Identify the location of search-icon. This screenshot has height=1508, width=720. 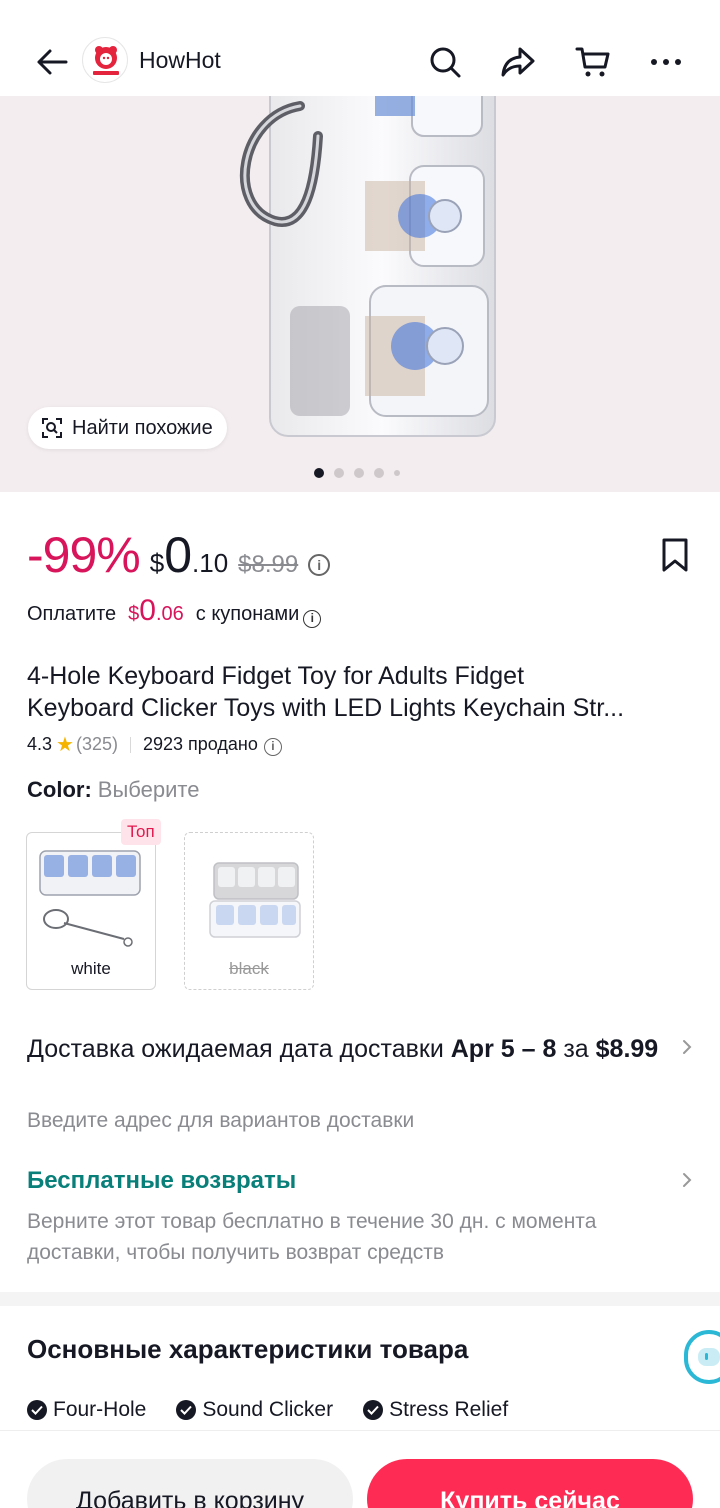
(445, 62).